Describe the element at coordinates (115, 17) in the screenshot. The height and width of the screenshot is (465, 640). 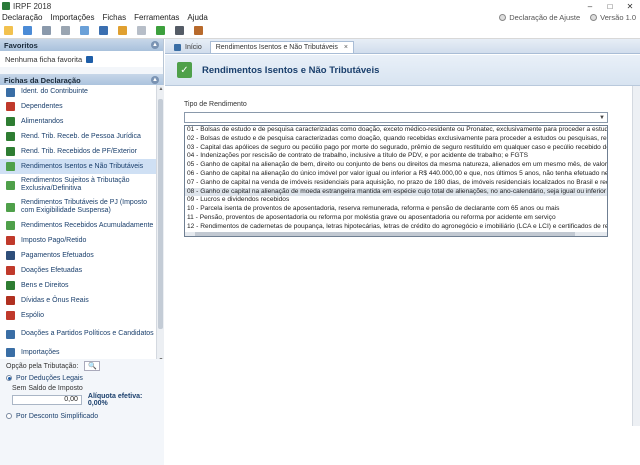
I see `menu-fichas: Fichas` at that location.